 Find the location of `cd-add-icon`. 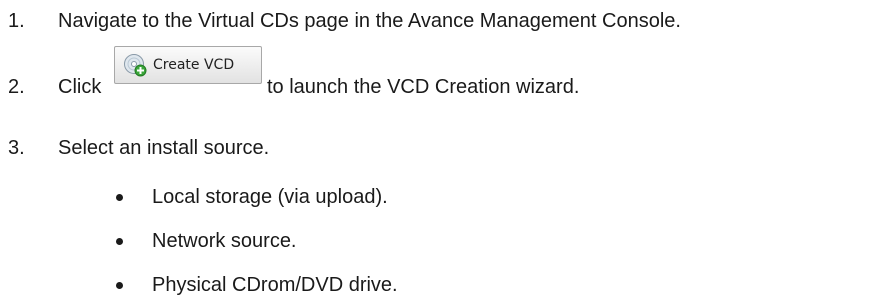

cd-add-icon is located at coordinates (135, 65).